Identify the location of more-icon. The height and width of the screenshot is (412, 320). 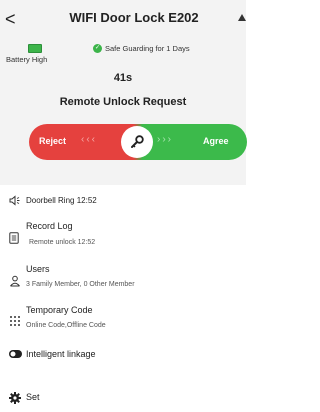
(242, 17).